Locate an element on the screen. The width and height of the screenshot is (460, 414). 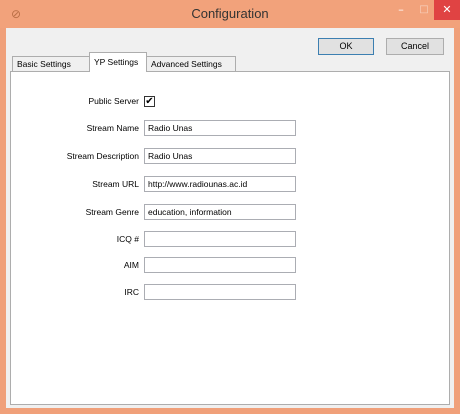
stream-name-label-box: Stream Name is located at coordinates (75, 129).